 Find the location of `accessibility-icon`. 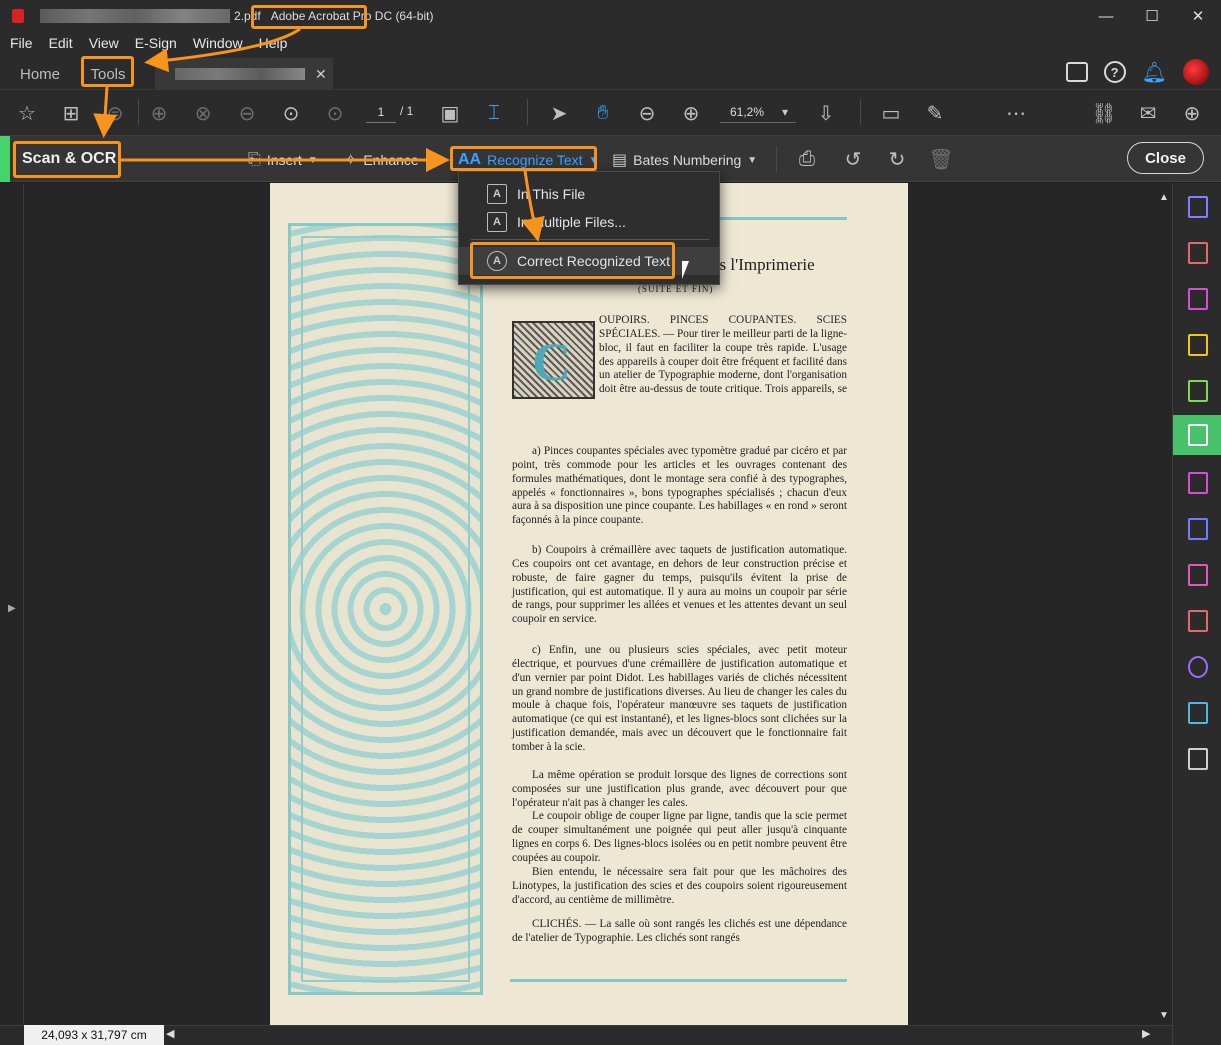

accessibility-icon is located at coordinates (1197, 667).